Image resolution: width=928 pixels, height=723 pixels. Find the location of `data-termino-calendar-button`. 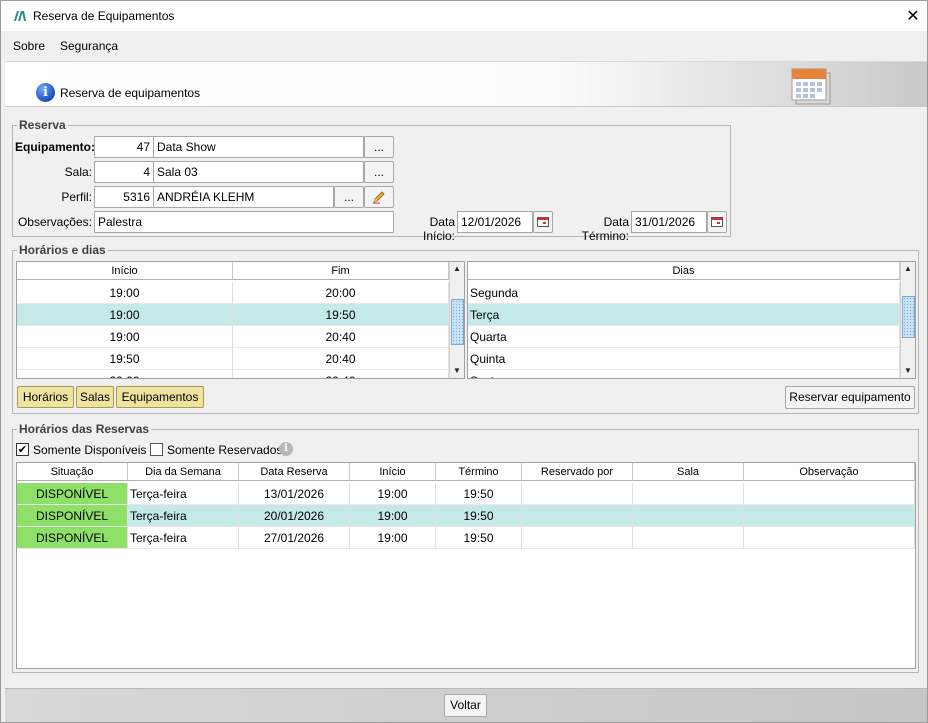

data-termino-calendar-button is located at coordinates (717, 222).